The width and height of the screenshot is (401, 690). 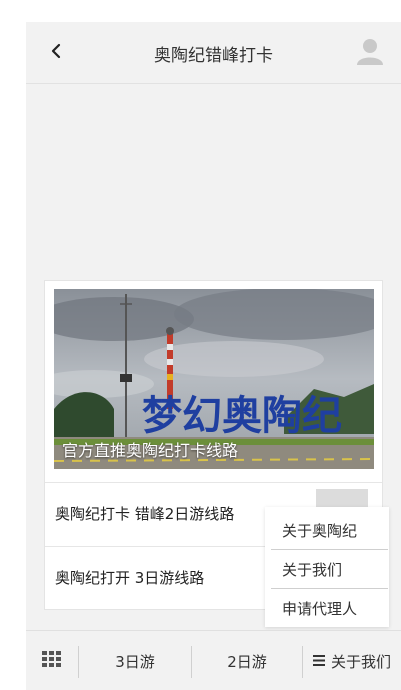 What do you see at coordinates (370, 51) in the screenshot?
I see `user-avatar-button` at bounding box center [370, 51].